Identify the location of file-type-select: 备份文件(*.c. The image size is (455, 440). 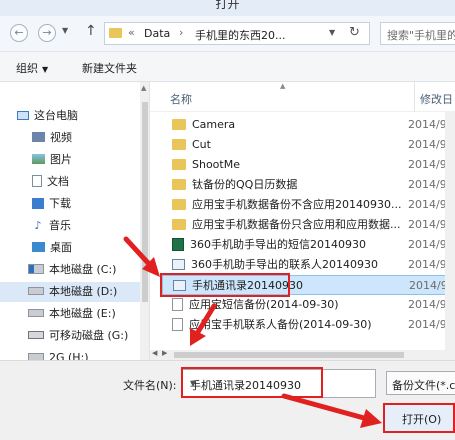
(420, 383).